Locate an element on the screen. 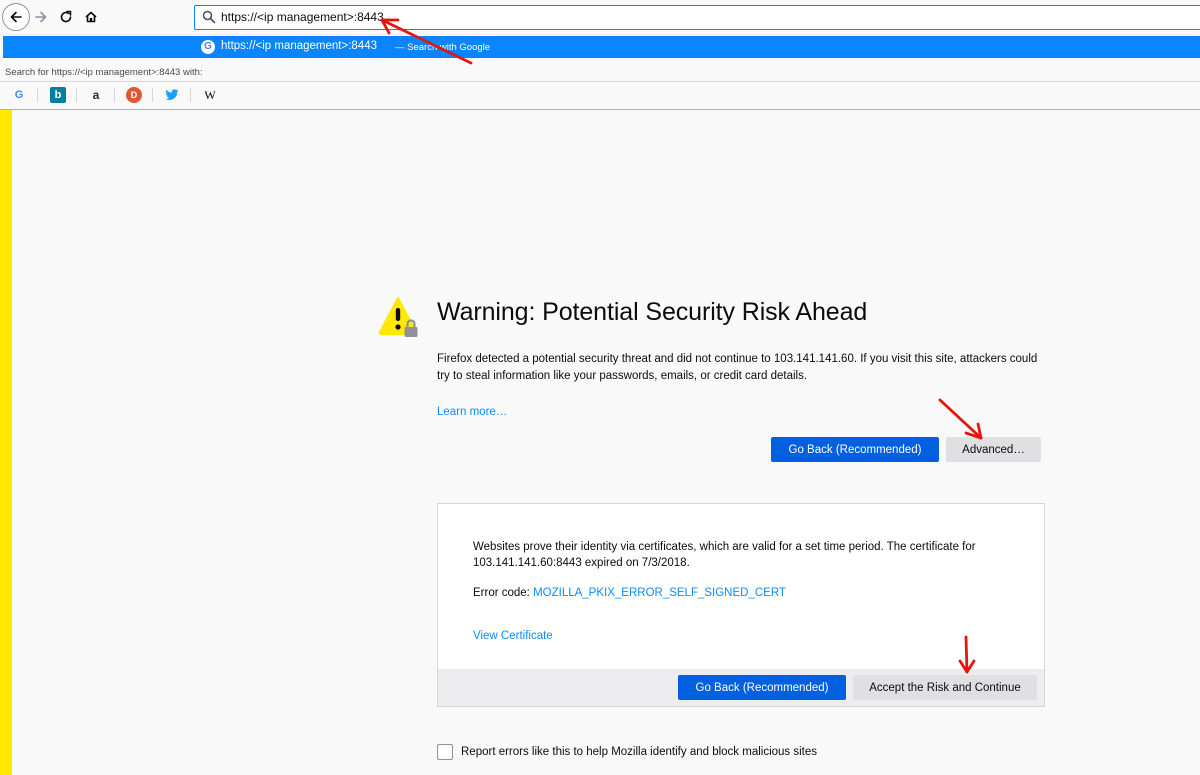  google-engine-button: G is located at coordinates (19, 95).